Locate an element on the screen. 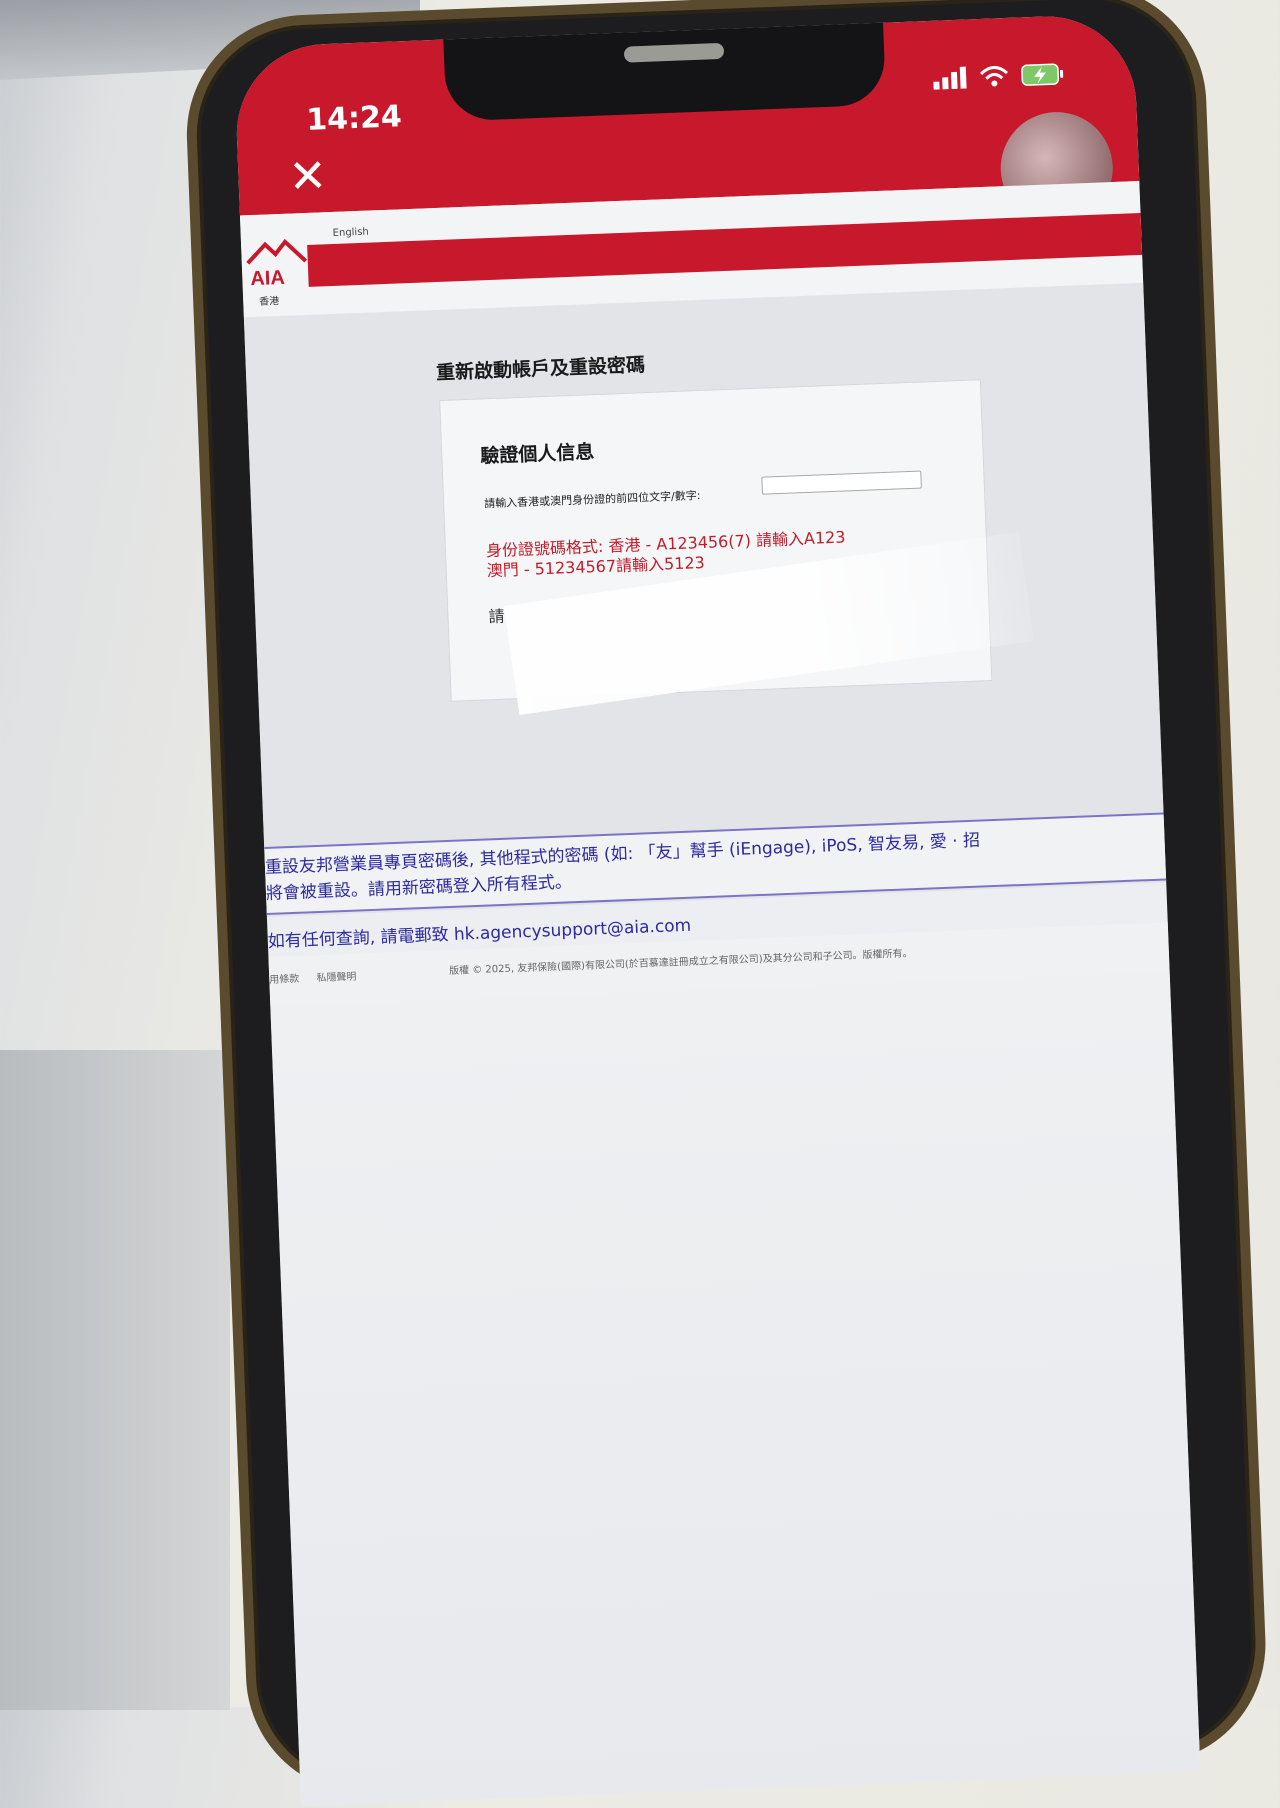 The image size is (1280, 1808). card-title: 驗證個人信息 is located at coordinates (537, 454).